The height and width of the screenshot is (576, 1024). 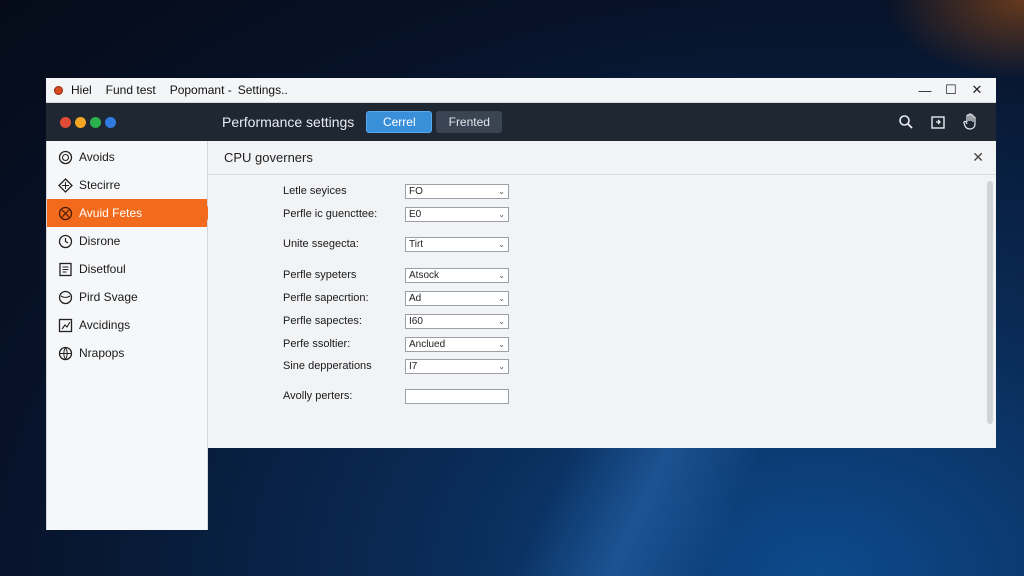 I want to click on hand-icon, so click(x=970, y=122).